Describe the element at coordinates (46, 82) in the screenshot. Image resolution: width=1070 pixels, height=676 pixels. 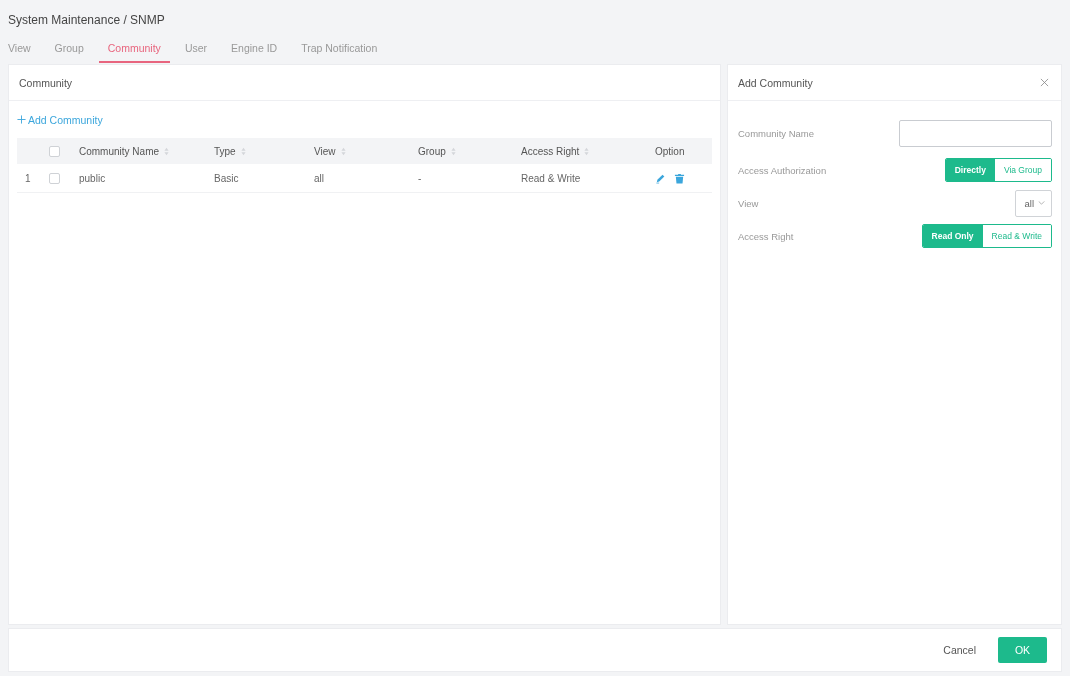
I see `panel-title: Community` at that location.